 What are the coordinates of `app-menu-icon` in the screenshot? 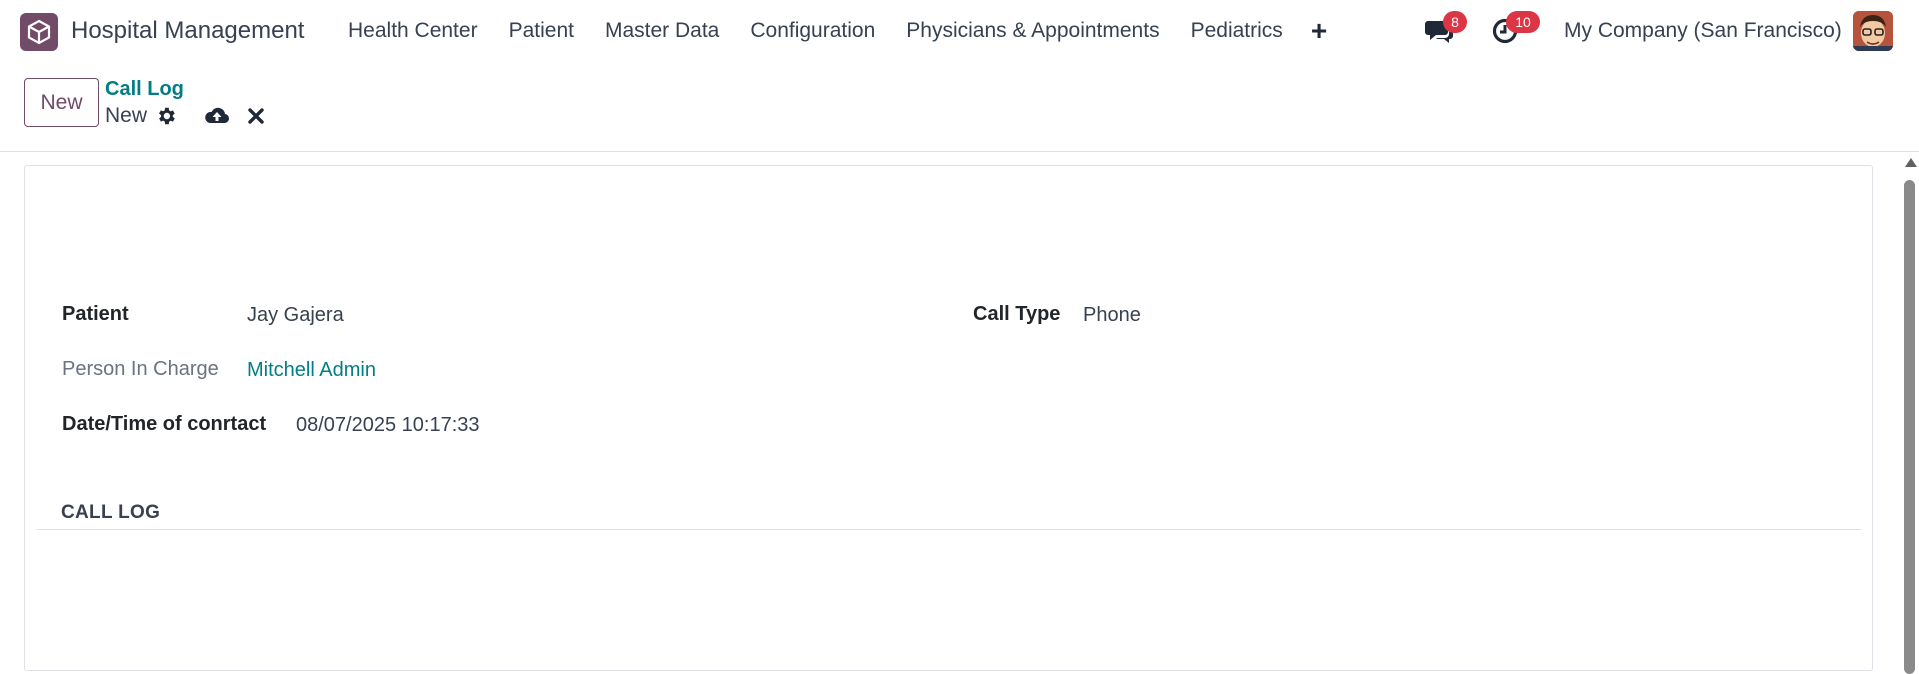 It's located at (39, 32).